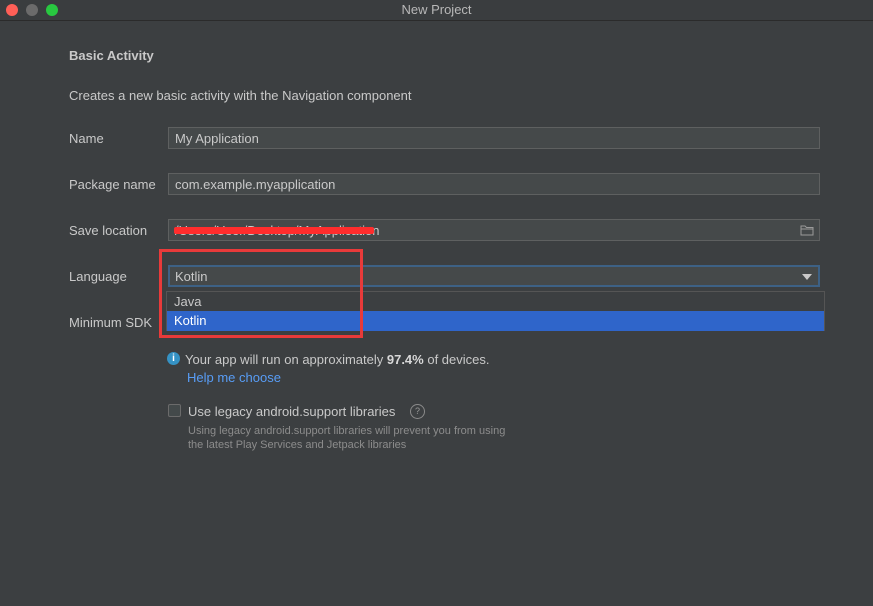 The width and height of the screenshot is (873, 606). What do you see at coordinates (291, 411) in the screenshot?
I see `legacy-libraries-label: Use legacy android.support libraries` at bounding box center [291, 411].